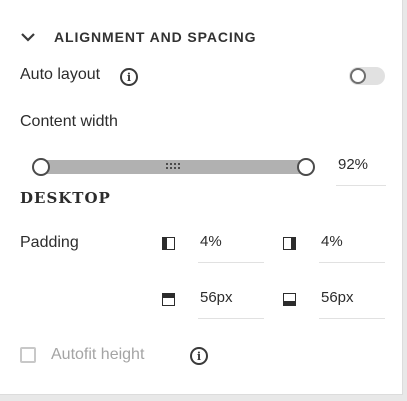  What do you see at coordinates (98, 354) in the screenshot?
I see `autofit-label: Autofit height` at bounding box center [98, 354].